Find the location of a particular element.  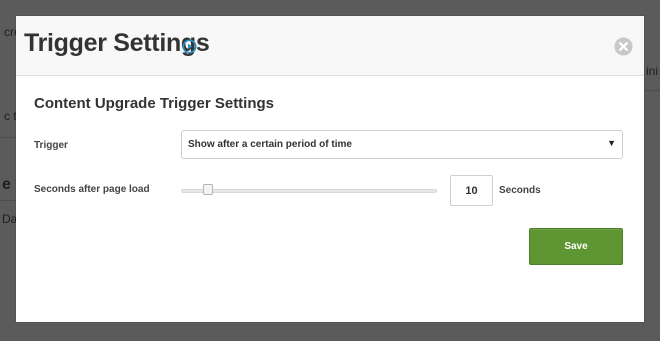

seconds-input is located at coordinates (471, 190).